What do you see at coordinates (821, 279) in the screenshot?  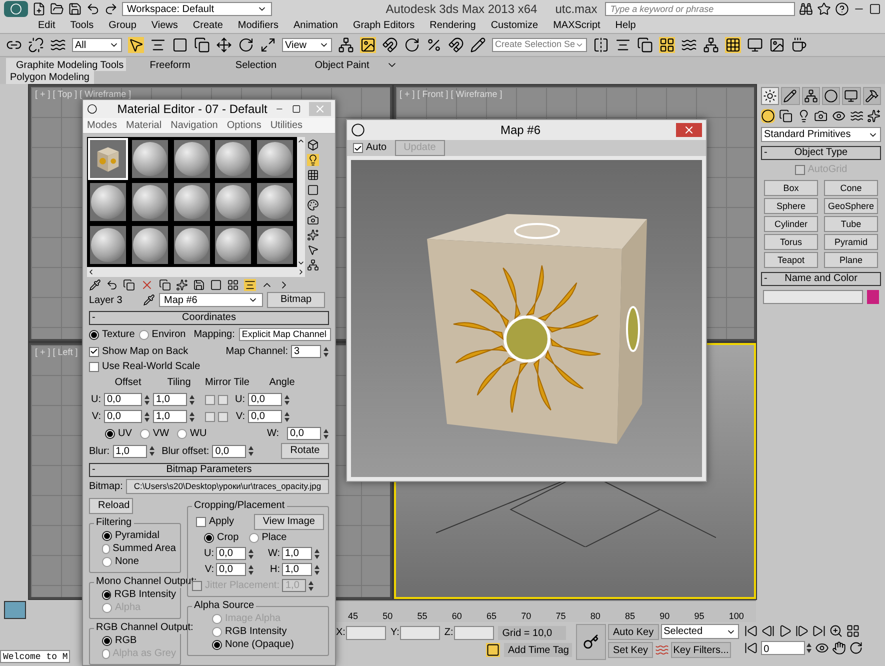 I see `rollout-header: - Name and Color` at bounding box center [821, 279].